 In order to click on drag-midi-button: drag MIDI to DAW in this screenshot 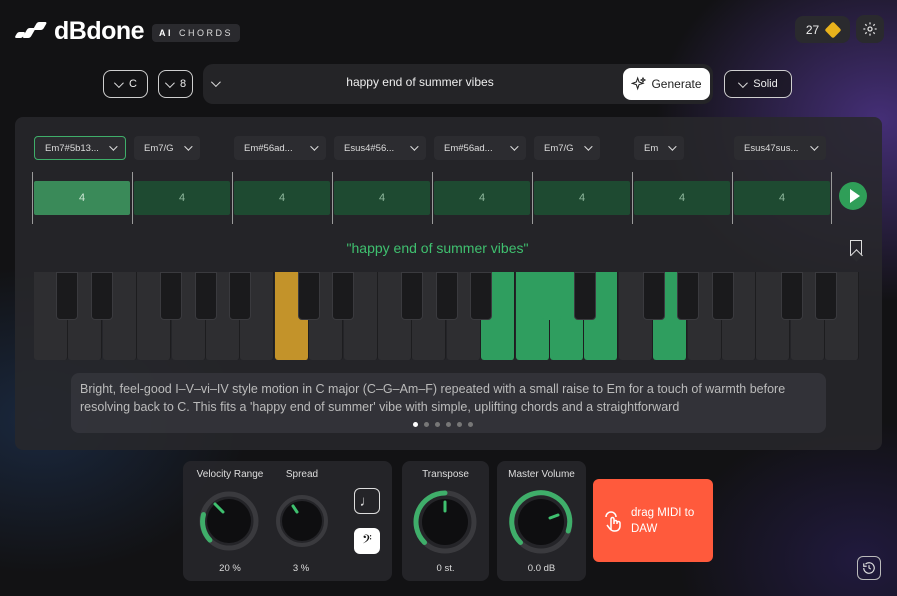, I will do `click(653, 520)`.